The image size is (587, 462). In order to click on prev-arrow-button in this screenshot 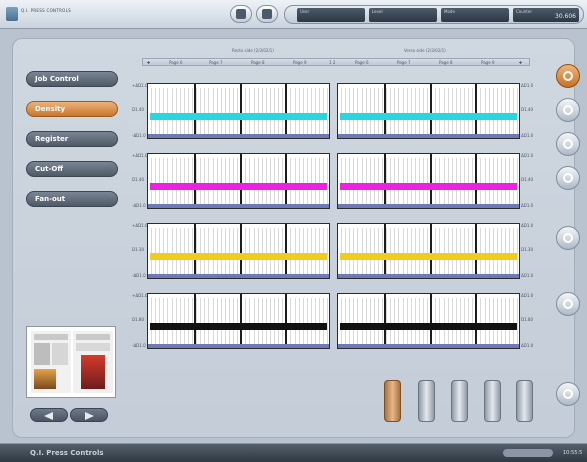, I will do `click(49, 415)`.